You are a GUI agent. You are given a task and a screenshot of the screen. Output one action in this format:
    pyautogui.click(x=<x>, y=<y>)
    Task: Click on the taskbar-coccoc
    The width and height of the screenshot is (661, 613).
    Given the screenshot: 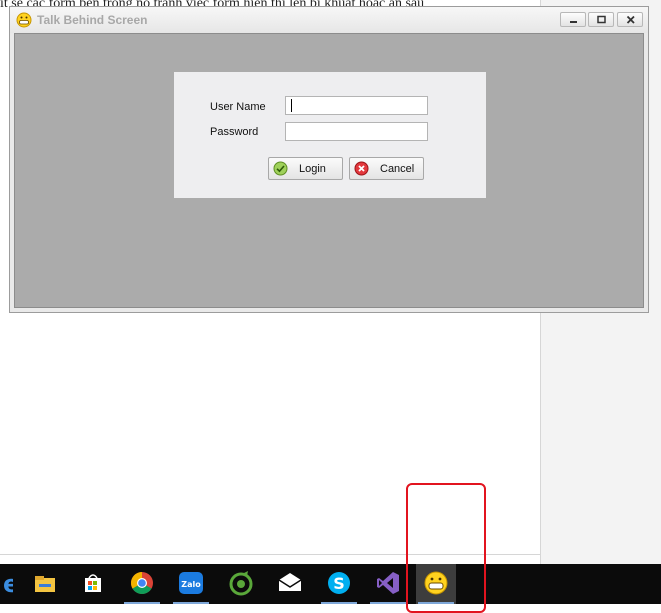 What is the action you would take?
    pyautogui.click(x=241, y=584)
    